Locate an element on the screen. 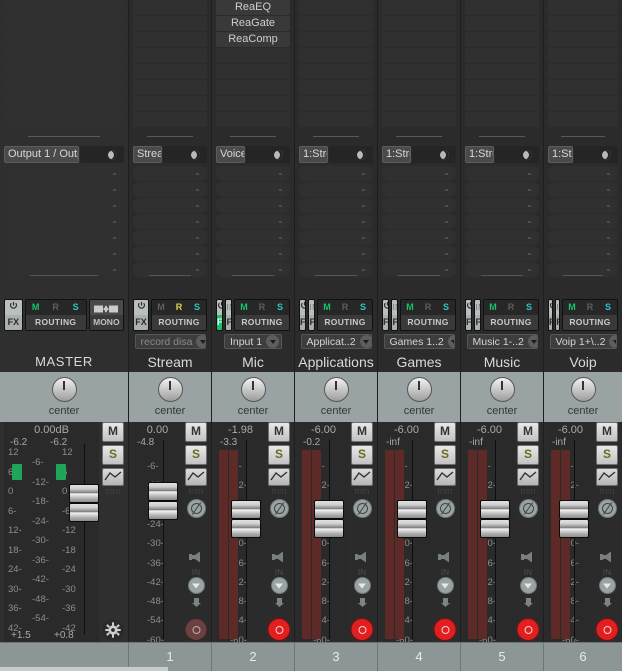 The width and height of the screenshot is (622, 671). record-arm-button-stream is located at coordinates (196, 629).